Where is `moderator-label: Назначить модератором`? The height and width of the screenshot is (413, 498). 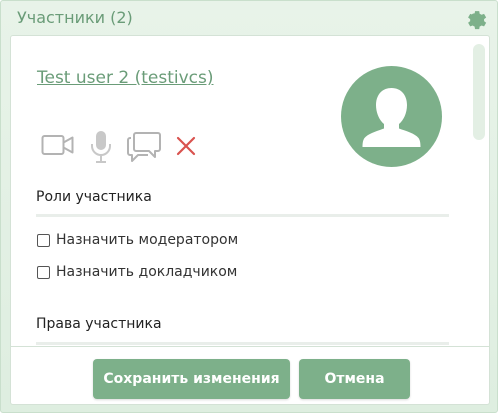
moderator-label: Назначить модератором is located at coordinates (147, 240).